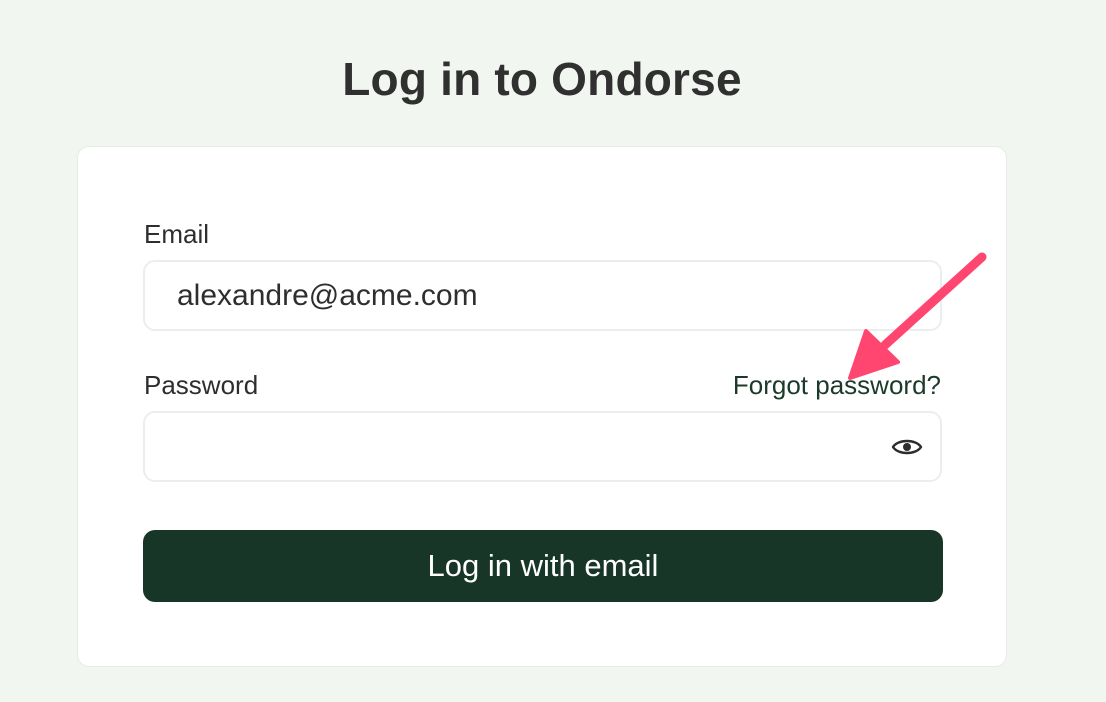 The height and width of the screenshot is (702, 1106). What do you see at coordinates (201, 385) in the screenshot?
I see `password-label: Password` at bounding box center [201, 385].